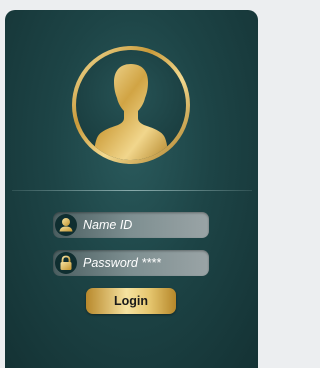 This screenshot has height=368, width=320. Describe the element at coordinates (131, 112) in the screenshot. I see `person-silhouette-icon` at that location.